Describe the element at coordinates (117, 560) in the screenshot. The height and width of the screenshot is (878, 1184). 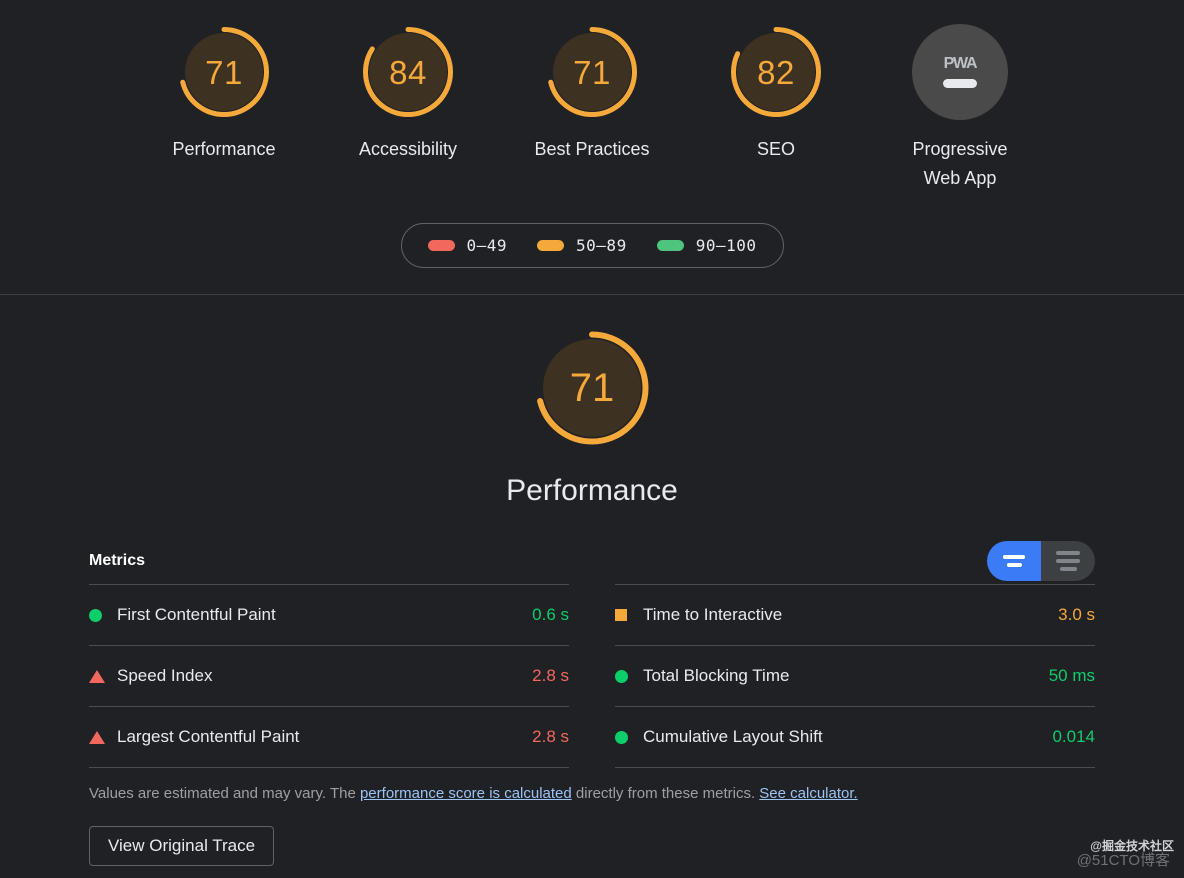
I see `metrics-heading: Metrics` at that location.